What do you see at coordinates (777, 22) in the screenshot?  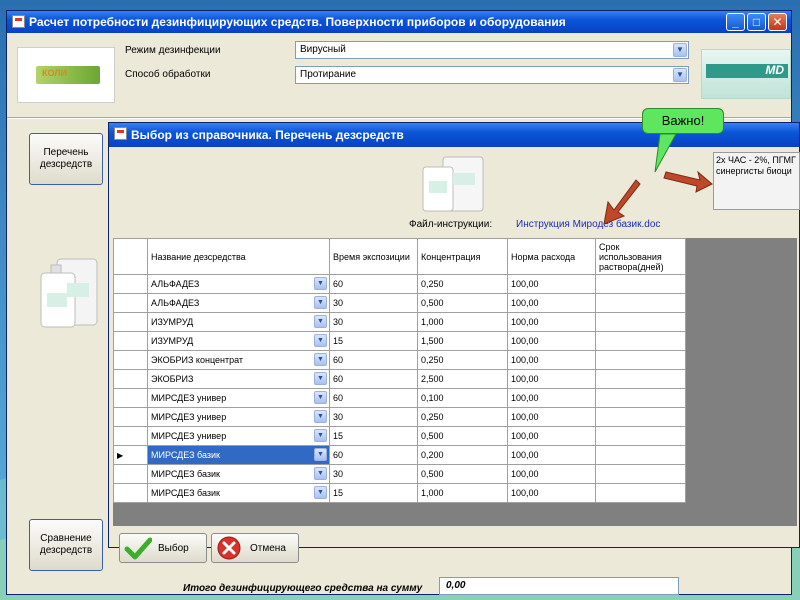 I see `close-button: ✕` at bounding box center [777, 22].